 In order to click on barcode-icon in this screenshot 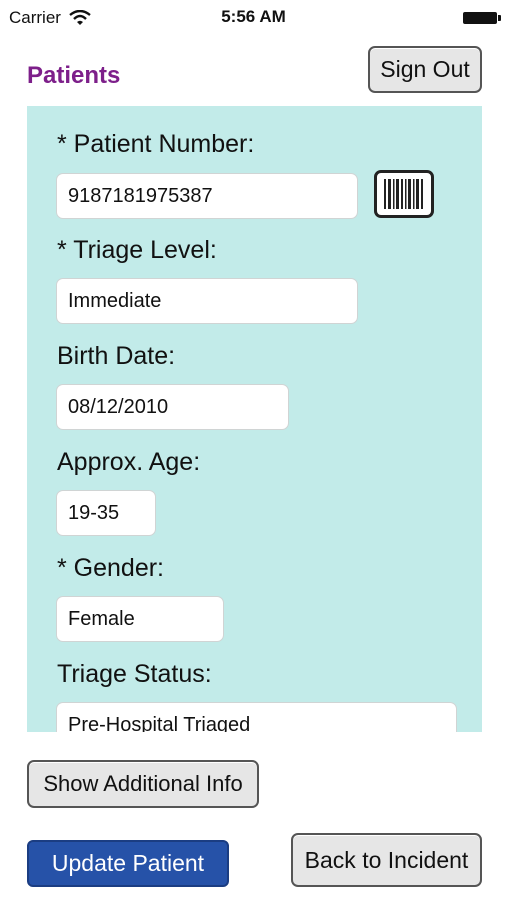, I will do `click(403, 194)`.